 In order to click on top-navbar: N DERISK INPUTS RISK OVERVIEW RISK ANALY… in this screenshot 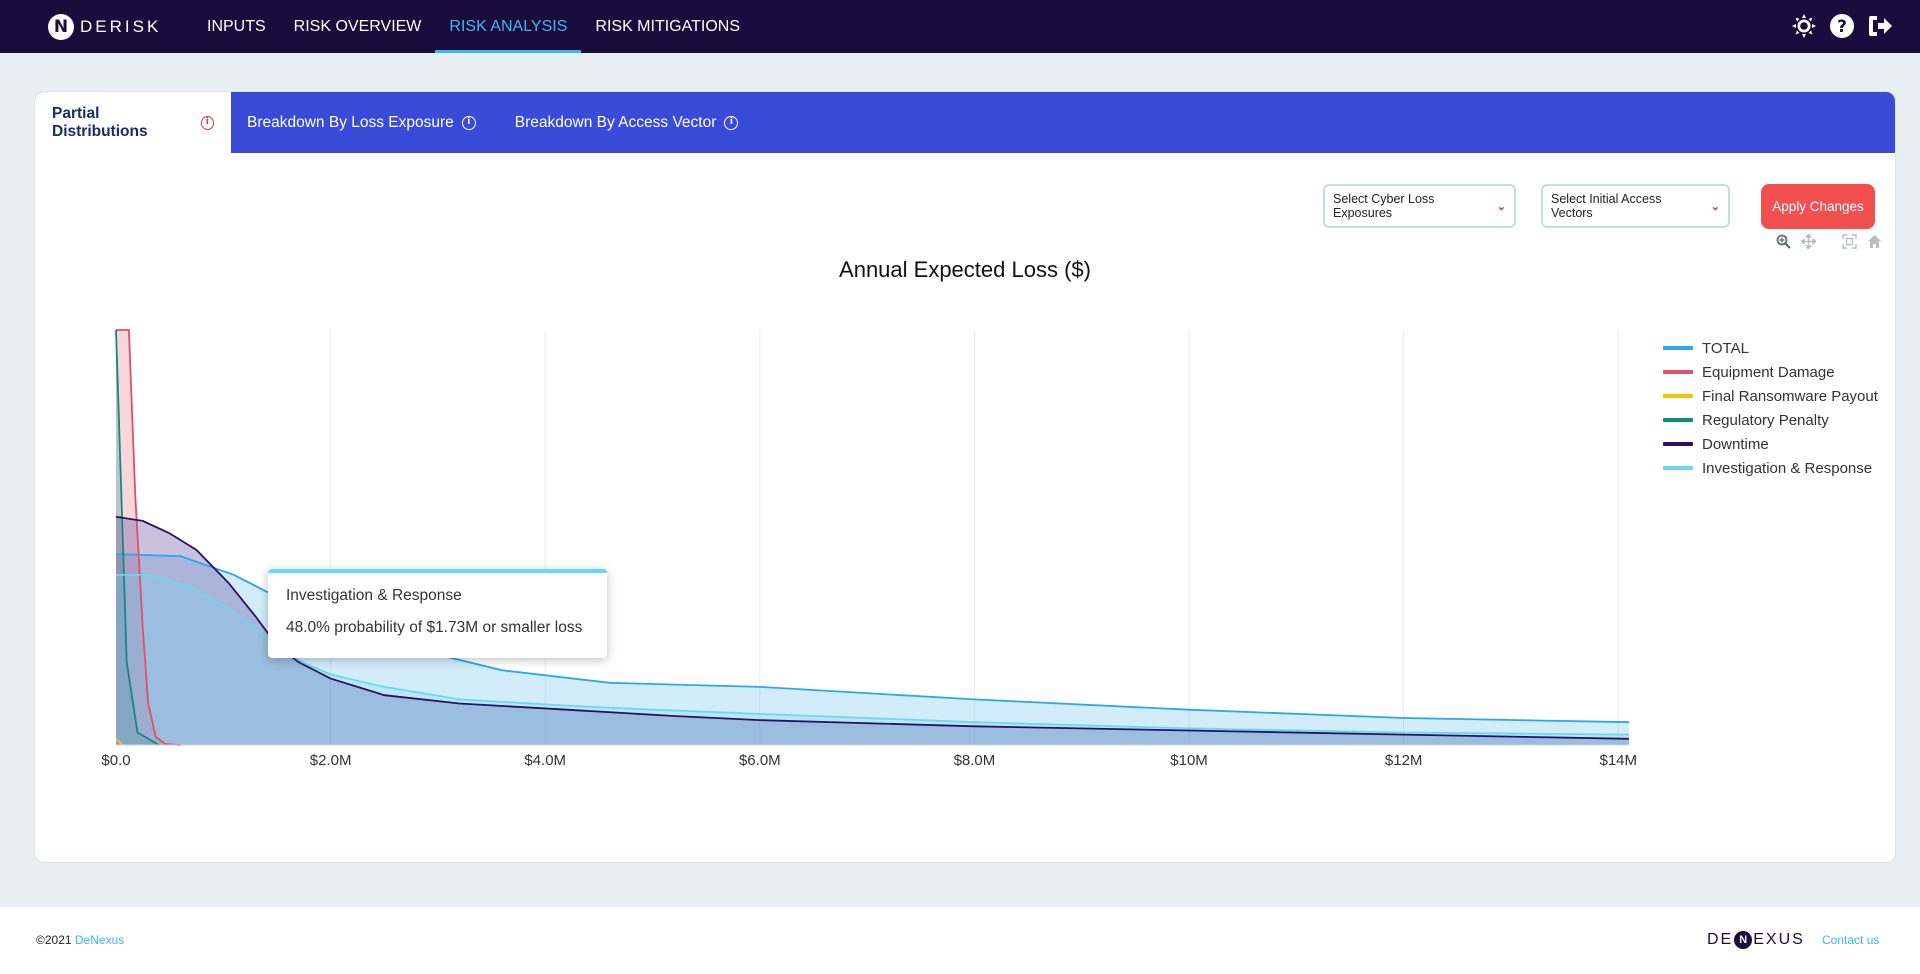, I will do `click(960, 26)`.